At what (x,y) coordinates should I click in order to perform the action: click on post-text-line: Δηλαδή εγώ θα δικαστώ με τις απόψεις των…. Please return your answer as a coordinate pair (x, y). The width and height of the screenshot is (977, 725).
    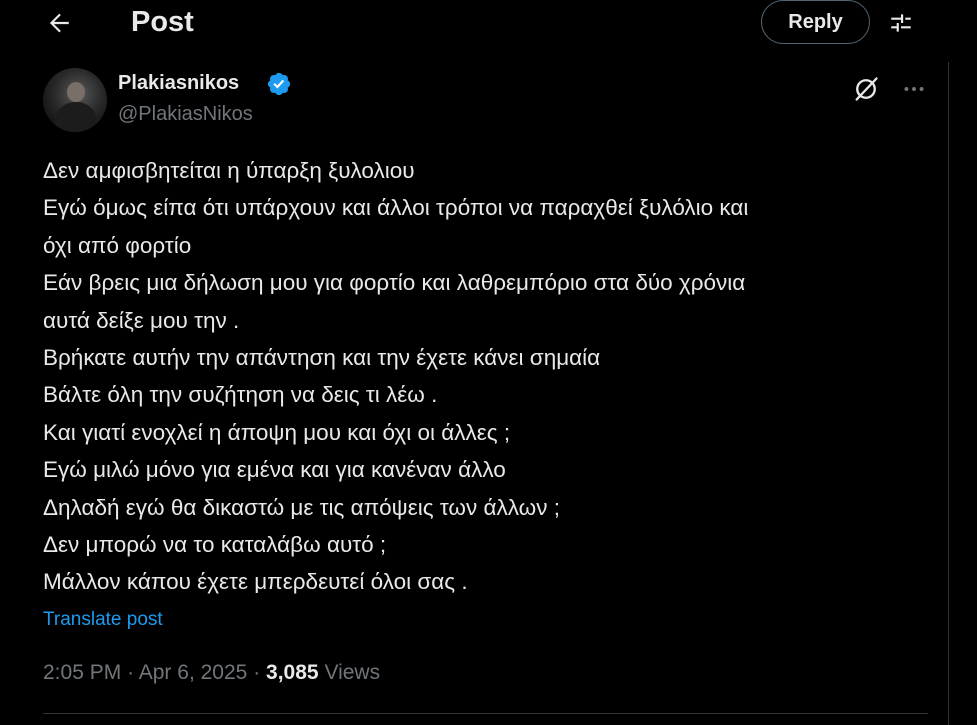
    Looking at the image, I should click on (301, 507).